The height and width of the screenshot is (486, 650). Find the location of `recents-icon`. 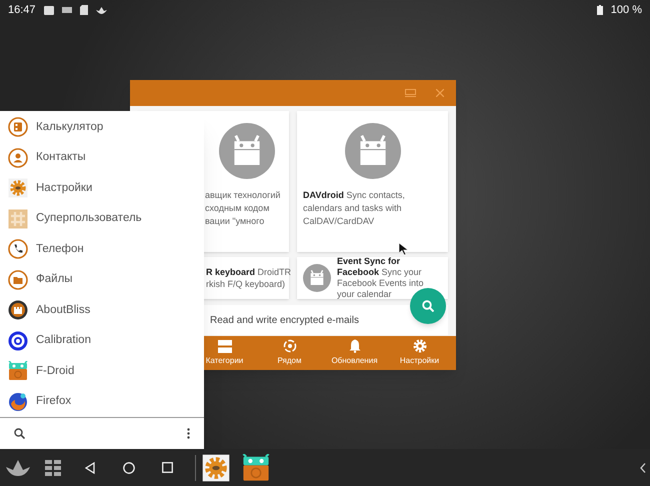

recents-icon is located at coordinates (167, 467).